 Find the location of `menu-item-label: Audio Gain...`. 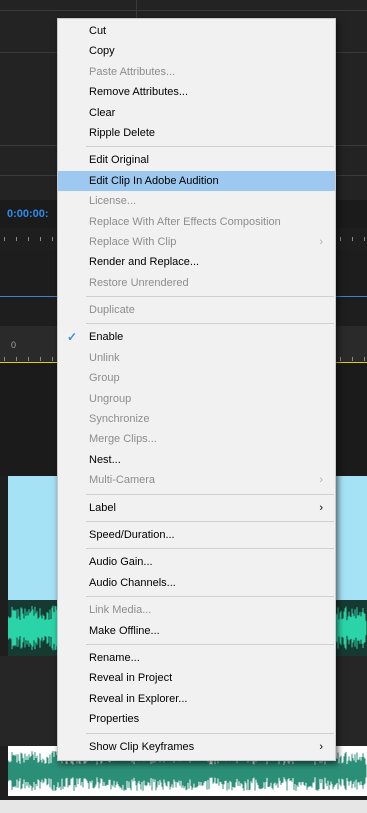

menu-item-label: Audio Gain... is located at coordinates (121, 562).